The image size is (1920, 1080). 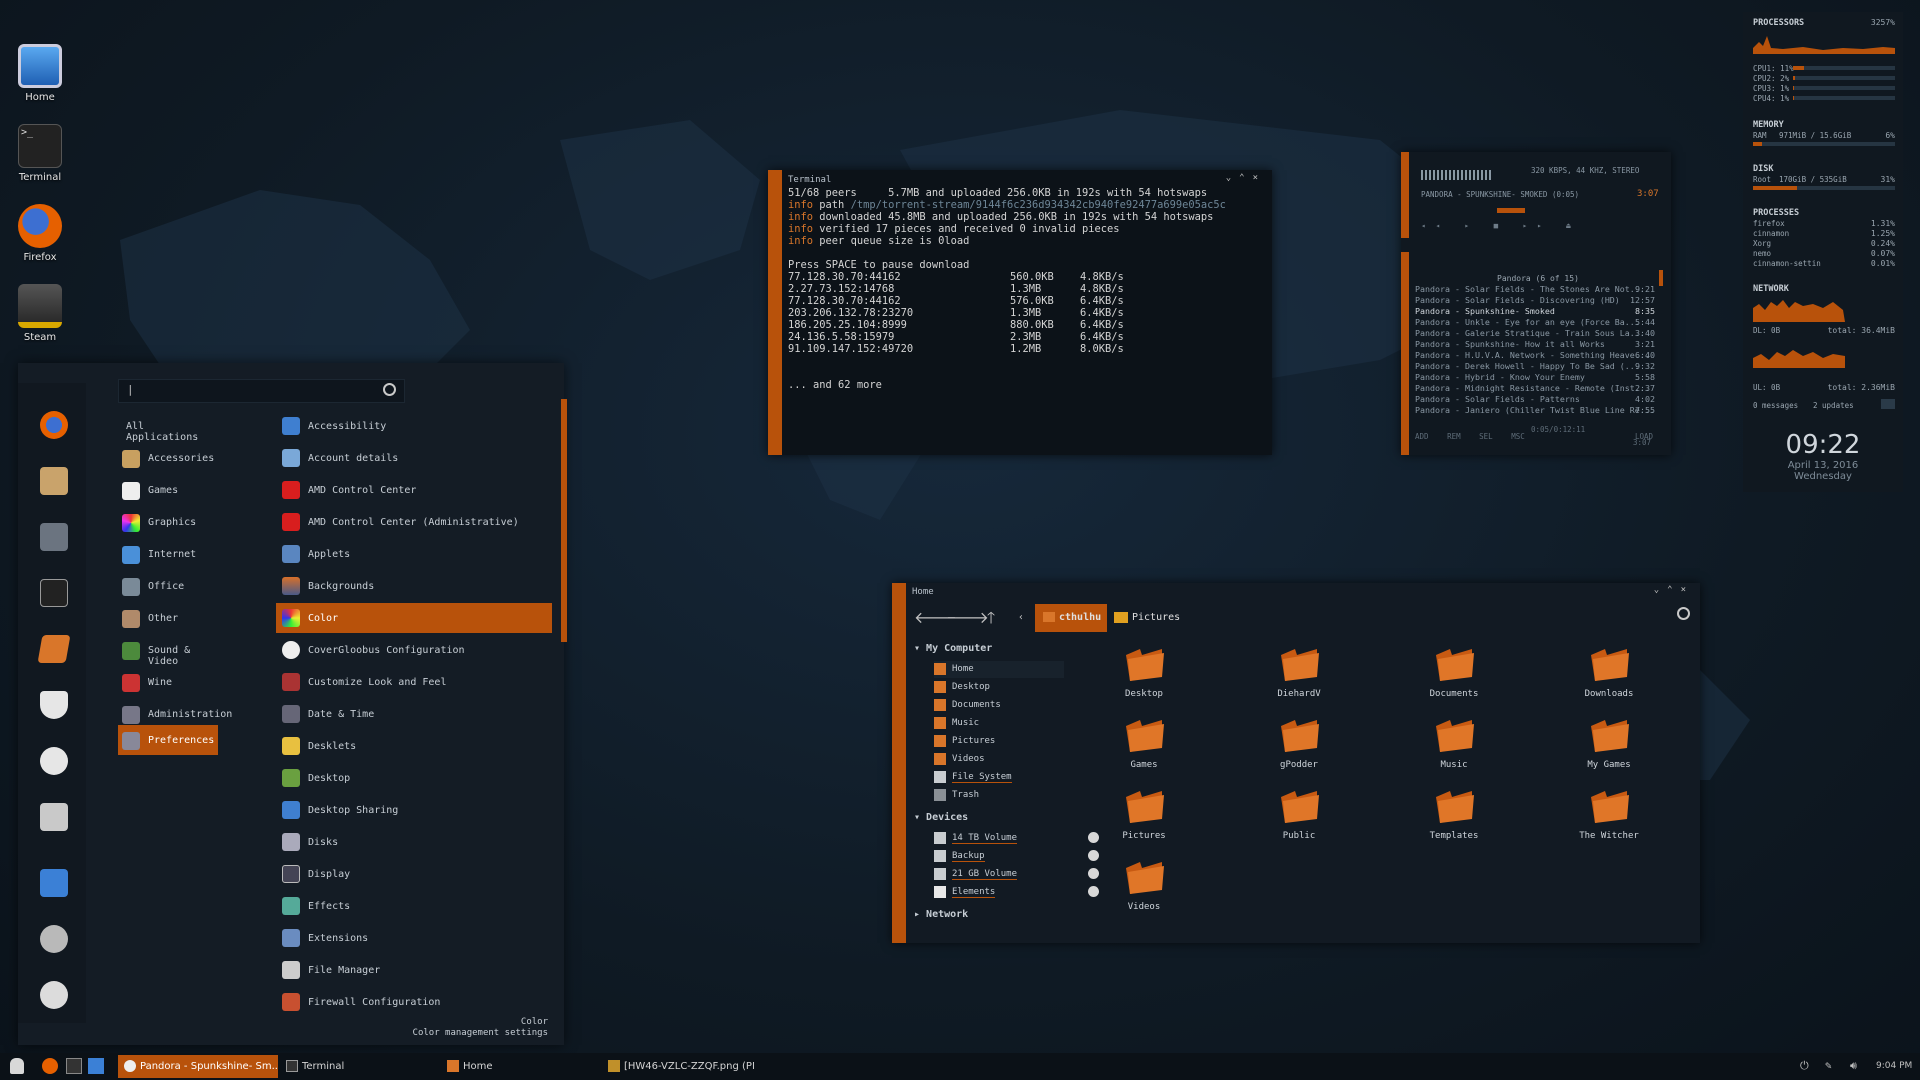 What do you see at coordinates (1144, 678) in the screenshot?
I see `folder-item: Desktop` at bounding box center [1144, 678].